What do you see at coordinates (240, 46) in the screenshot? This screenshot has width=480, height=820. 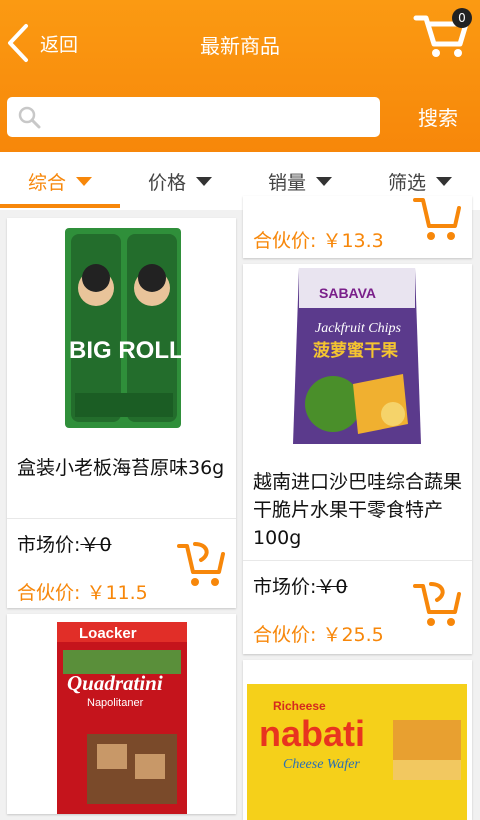 I see `page-title: 最新商品` at bounding box center [240, 46].